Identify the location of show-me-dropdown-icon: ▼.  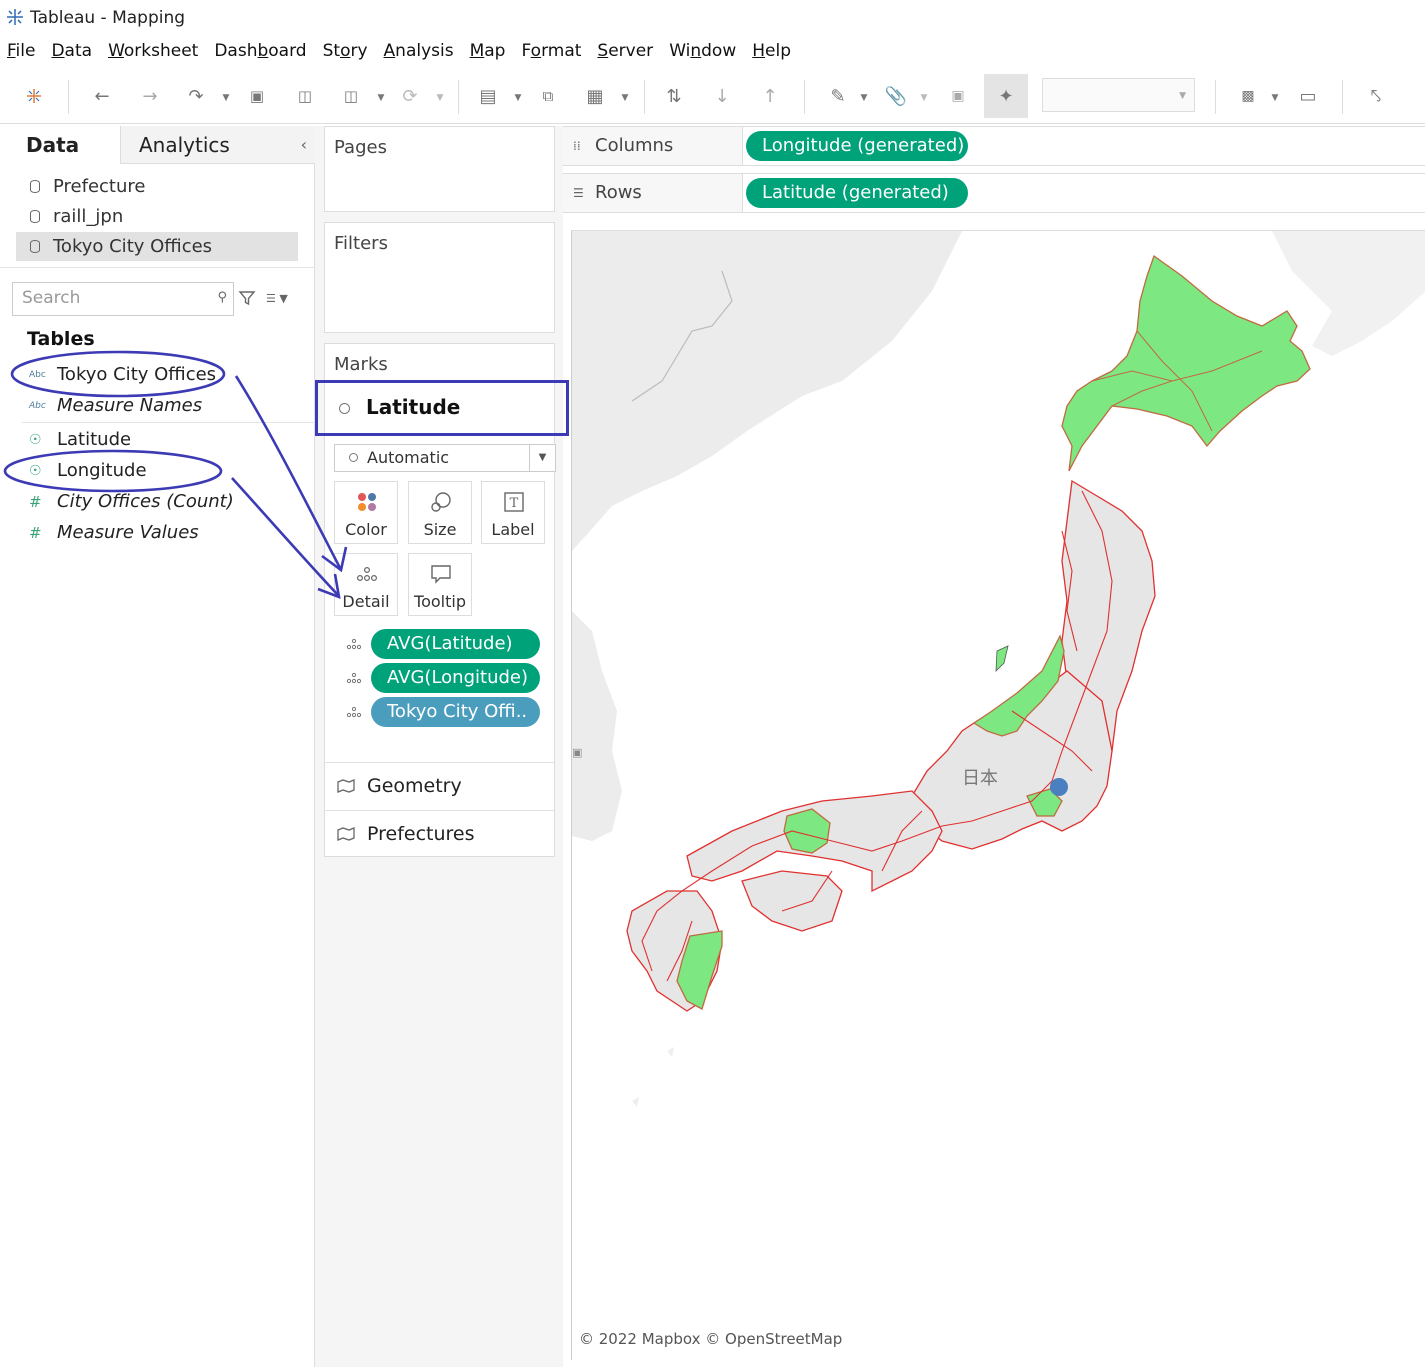
(1275, 98).